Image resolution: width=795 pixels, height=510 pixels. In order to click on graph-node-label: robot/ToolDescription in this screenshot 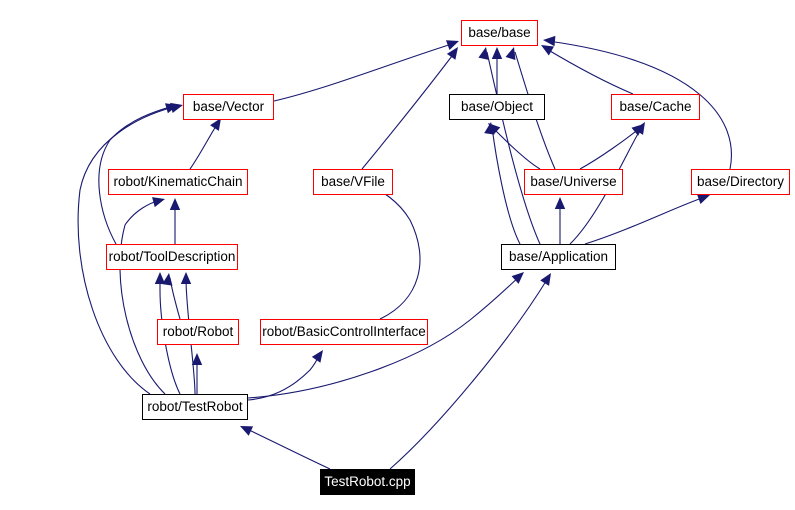, I will do `click(172, 257)`.